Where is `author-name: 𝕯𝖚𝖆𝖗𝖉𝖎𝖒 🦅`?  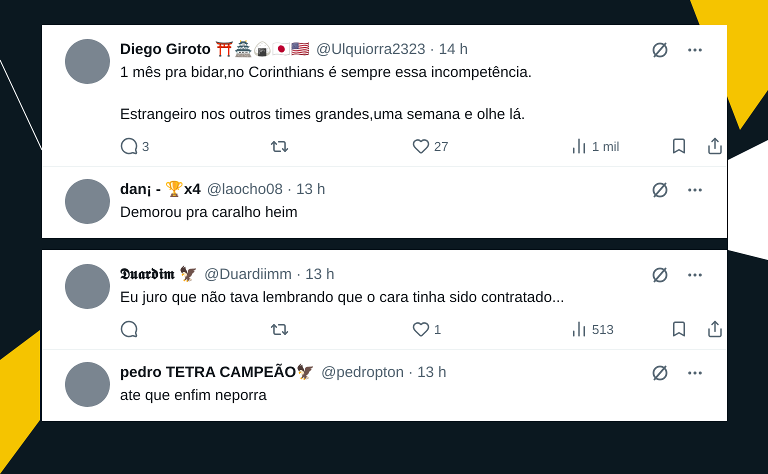
author-name: 𝕯𝖚𝖆𝖗𝖉𝖎𝖒 🦅 is located at coordinates (159, 275).